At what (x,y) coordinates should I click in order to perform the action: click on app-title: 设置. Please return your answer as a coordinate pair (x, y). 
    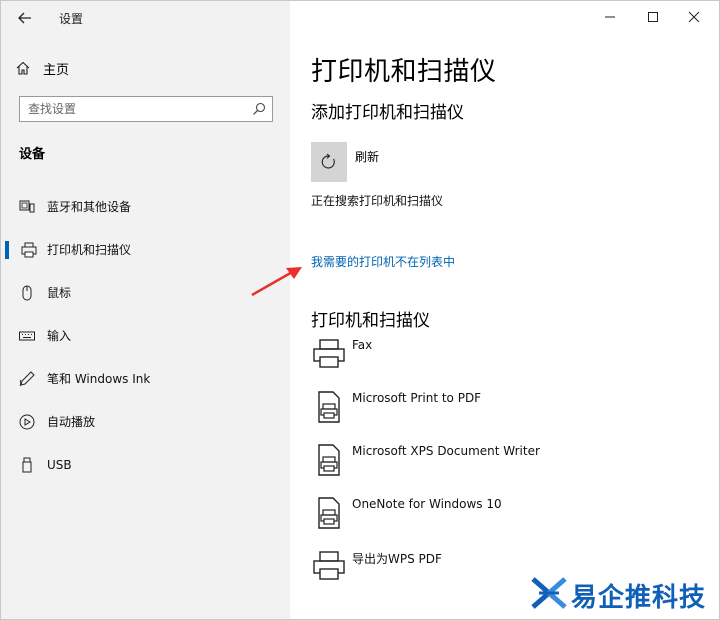
    Looking at the image, I should click on (71, 19).